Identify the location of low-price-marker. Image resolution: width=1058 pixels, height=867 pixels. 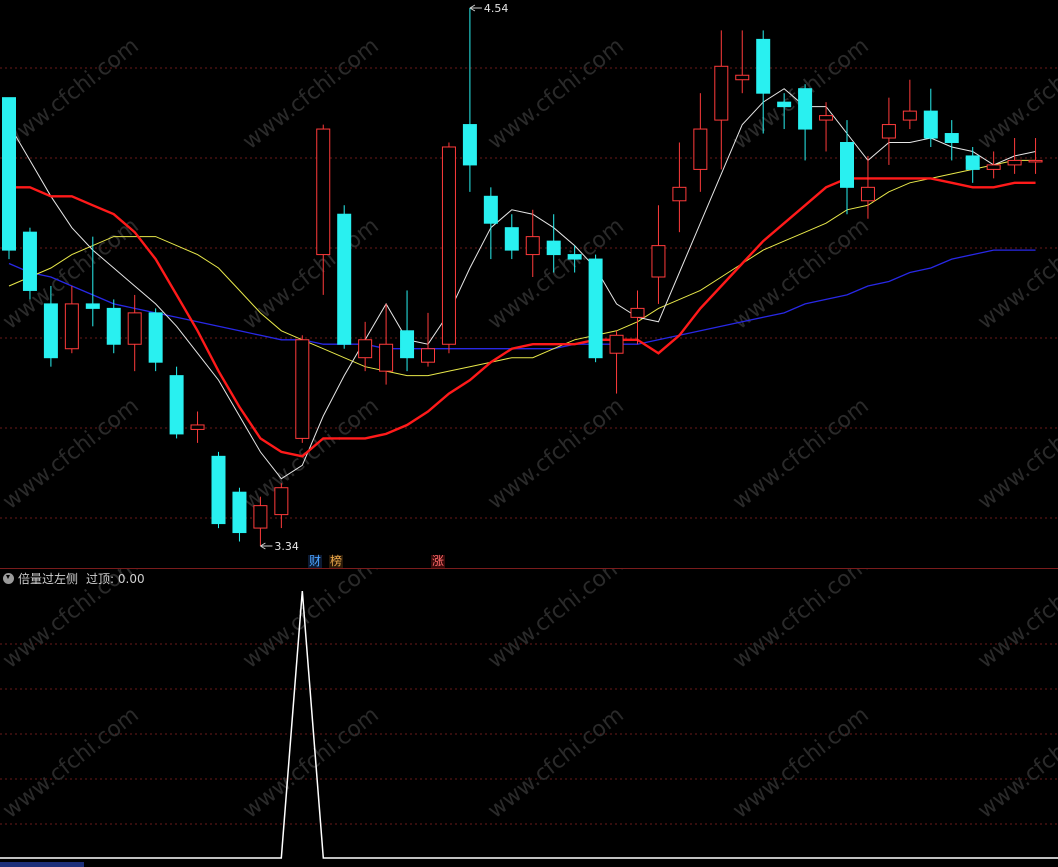
(266, 546).